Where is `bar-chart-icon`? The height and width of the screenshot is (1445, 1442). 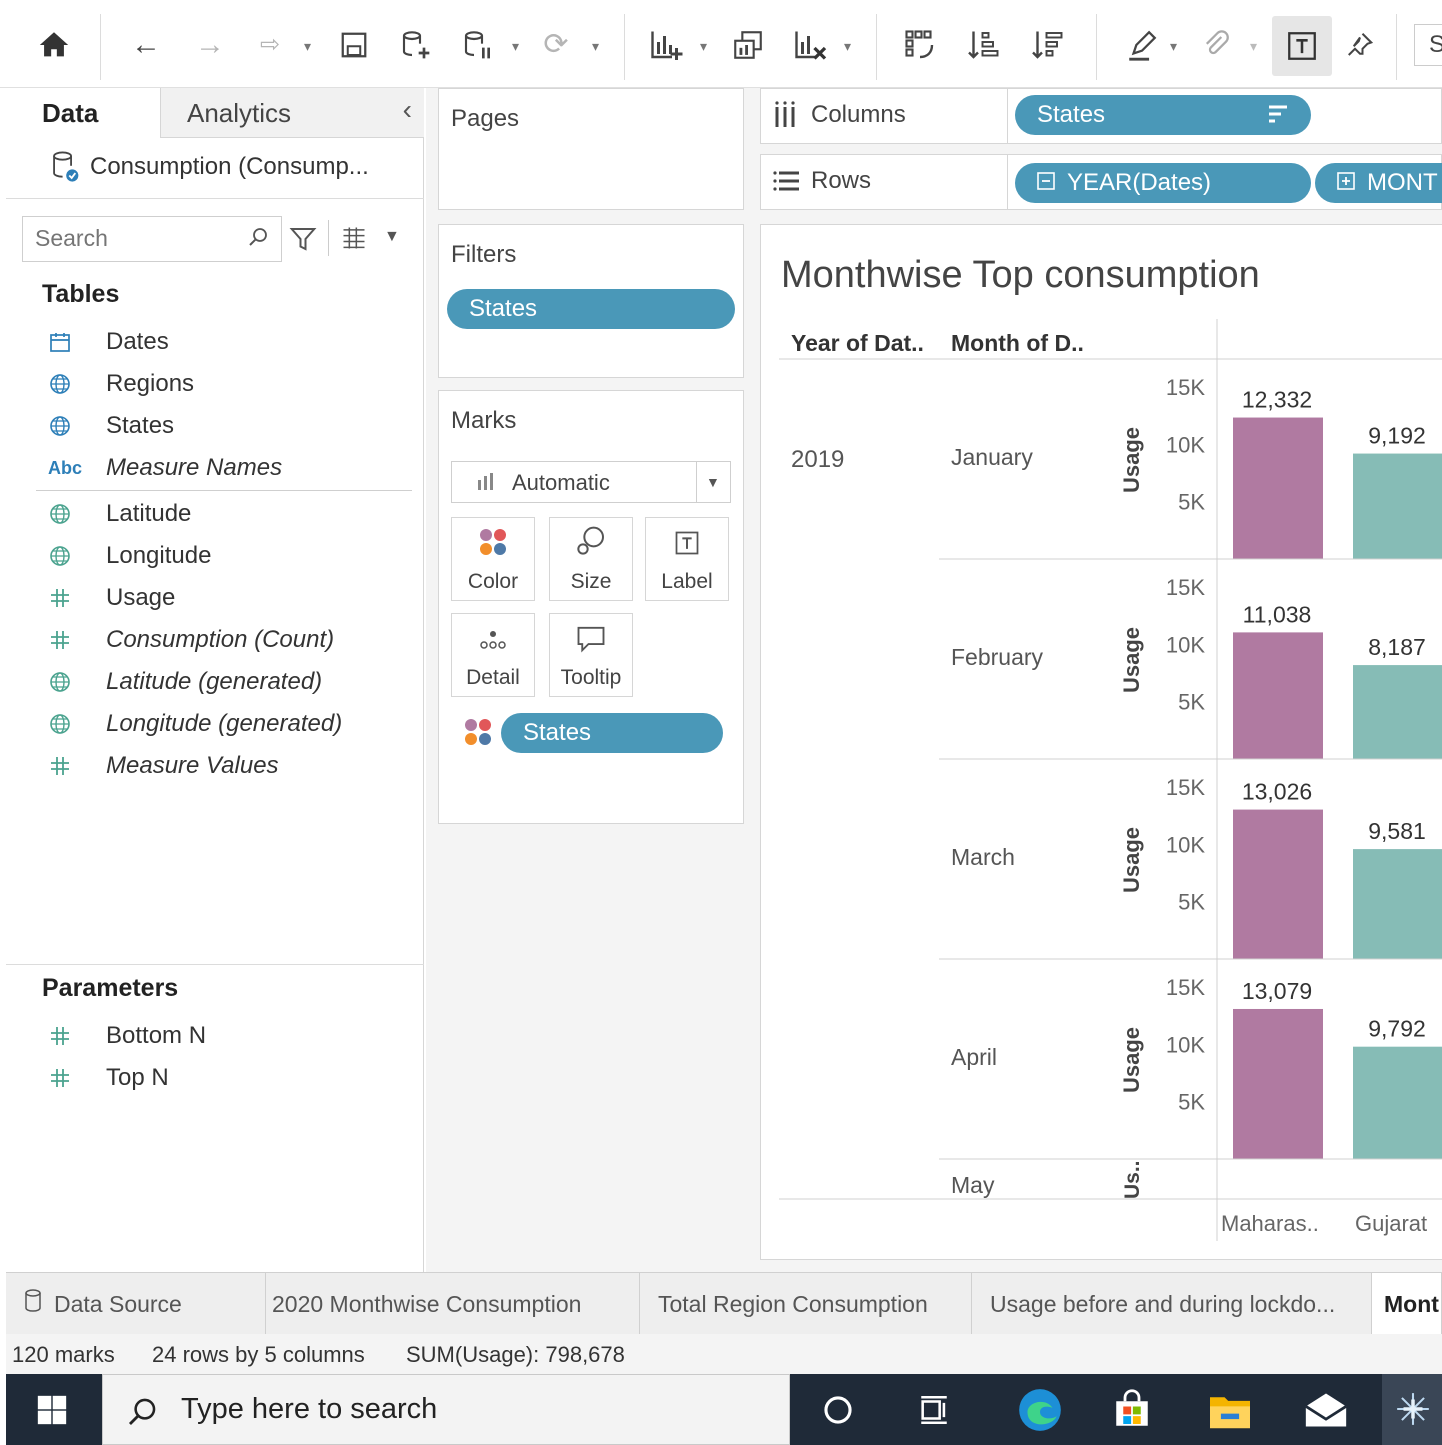
bar-chart-icon is located at coordinates (487, 484).